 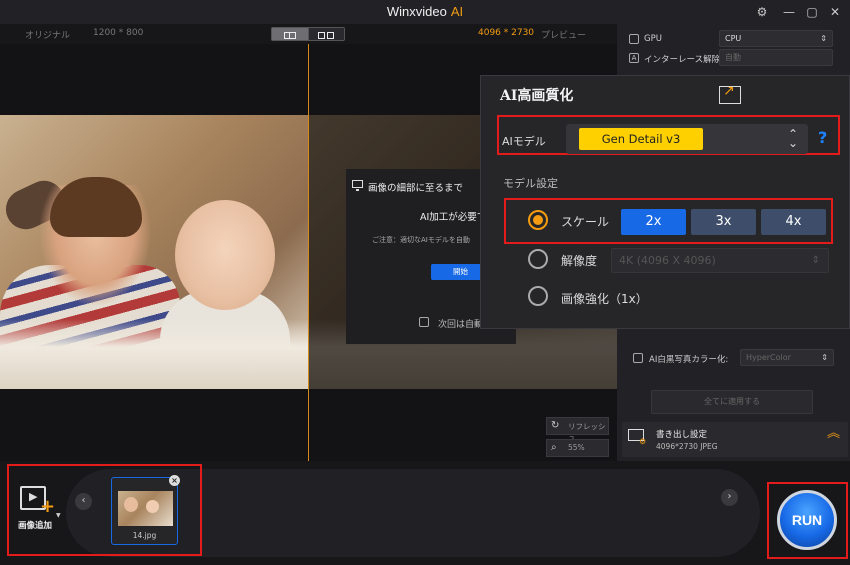 What do you see at coordinates (83, 501) in the screenshot?
I see `chevron-left-icon: ‹` at bounding box center [83, 501].